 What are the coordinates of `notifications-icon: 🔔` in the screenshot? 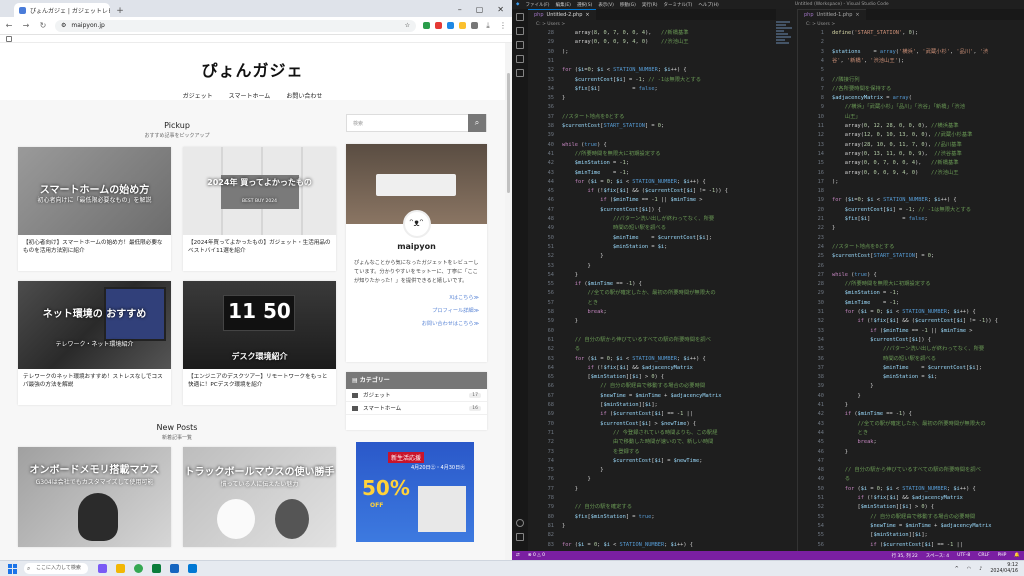 It's located at (1017, 556).